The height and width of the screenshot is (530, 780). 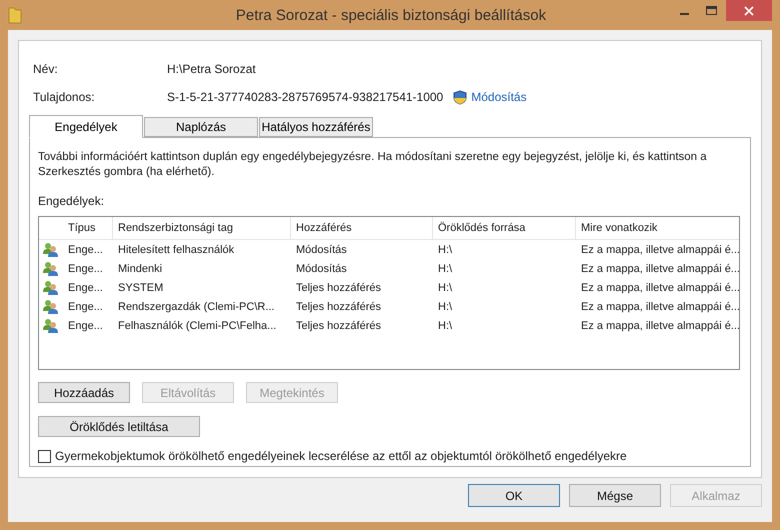 I want to click on column-header: Öröklődés forrása, so click(x=504, y=228).